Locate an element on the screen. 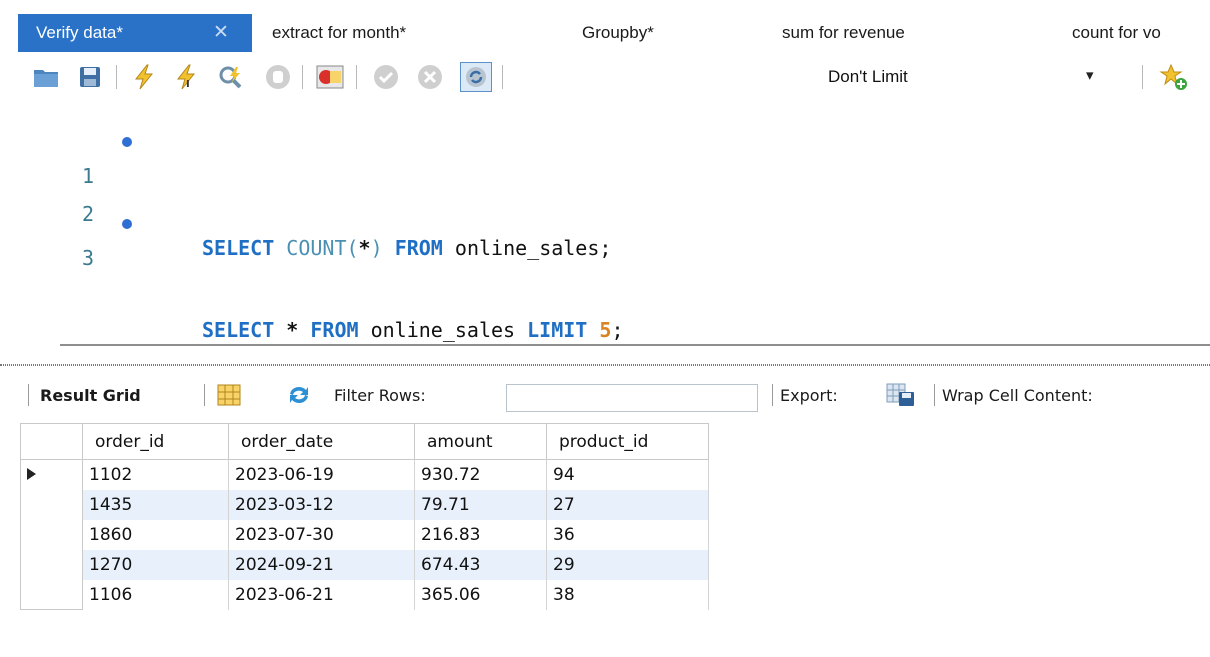 The image size is (1210, 657). tab-label: extract for month* is located at coordinates (339, 32).